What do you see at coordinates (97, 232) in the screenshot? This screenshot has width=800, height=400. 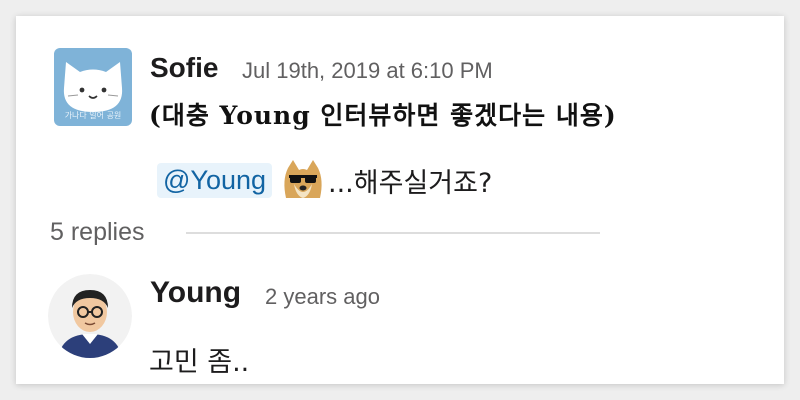 I see `replies-link: 5 replies` at bounding box center [97, 232].